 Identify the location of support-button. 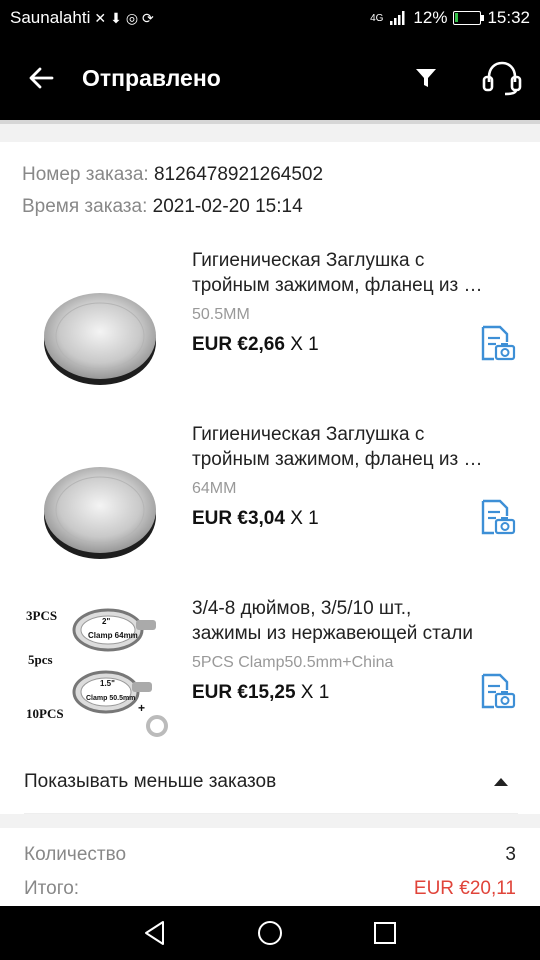
(502, 78).